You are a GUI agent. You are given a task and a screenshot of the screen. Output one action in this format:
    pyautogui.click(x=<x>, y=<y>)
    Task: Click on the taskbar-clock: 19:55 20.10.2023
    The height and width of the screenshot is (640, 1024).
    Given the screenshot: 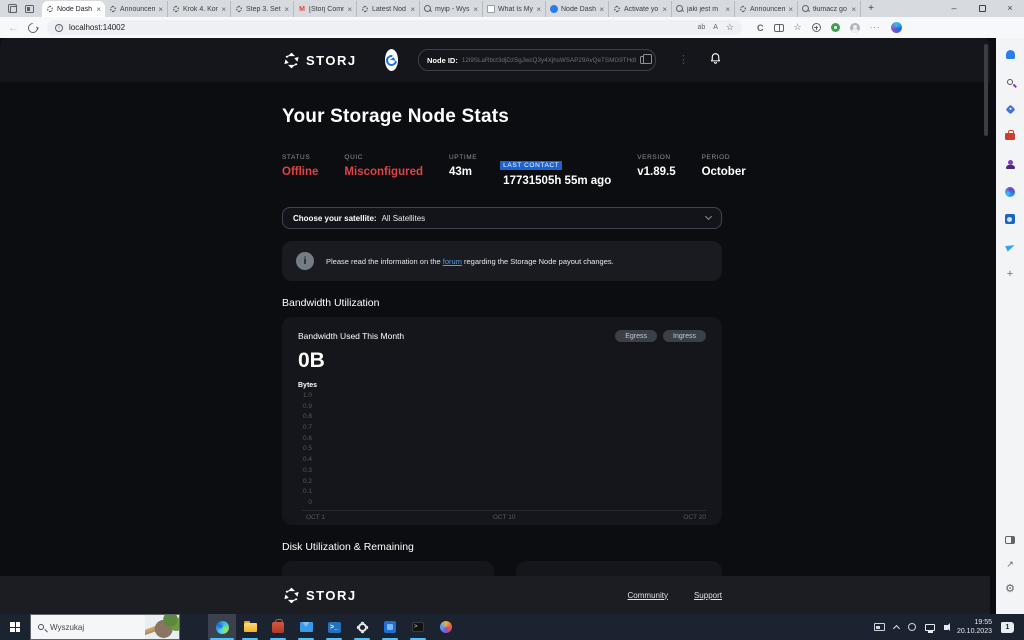 What is the action you would take?
    pyautogui.click(x=974, y=627)
    